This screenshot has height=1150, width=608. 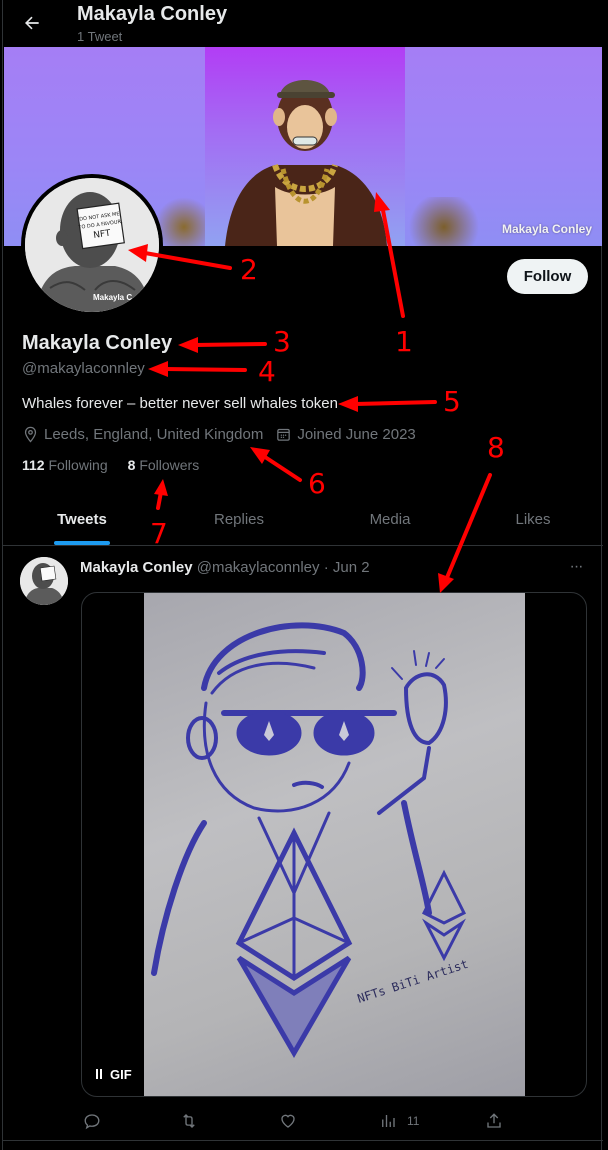 I want to click on reply-icon, so click(x=92, y=1122).